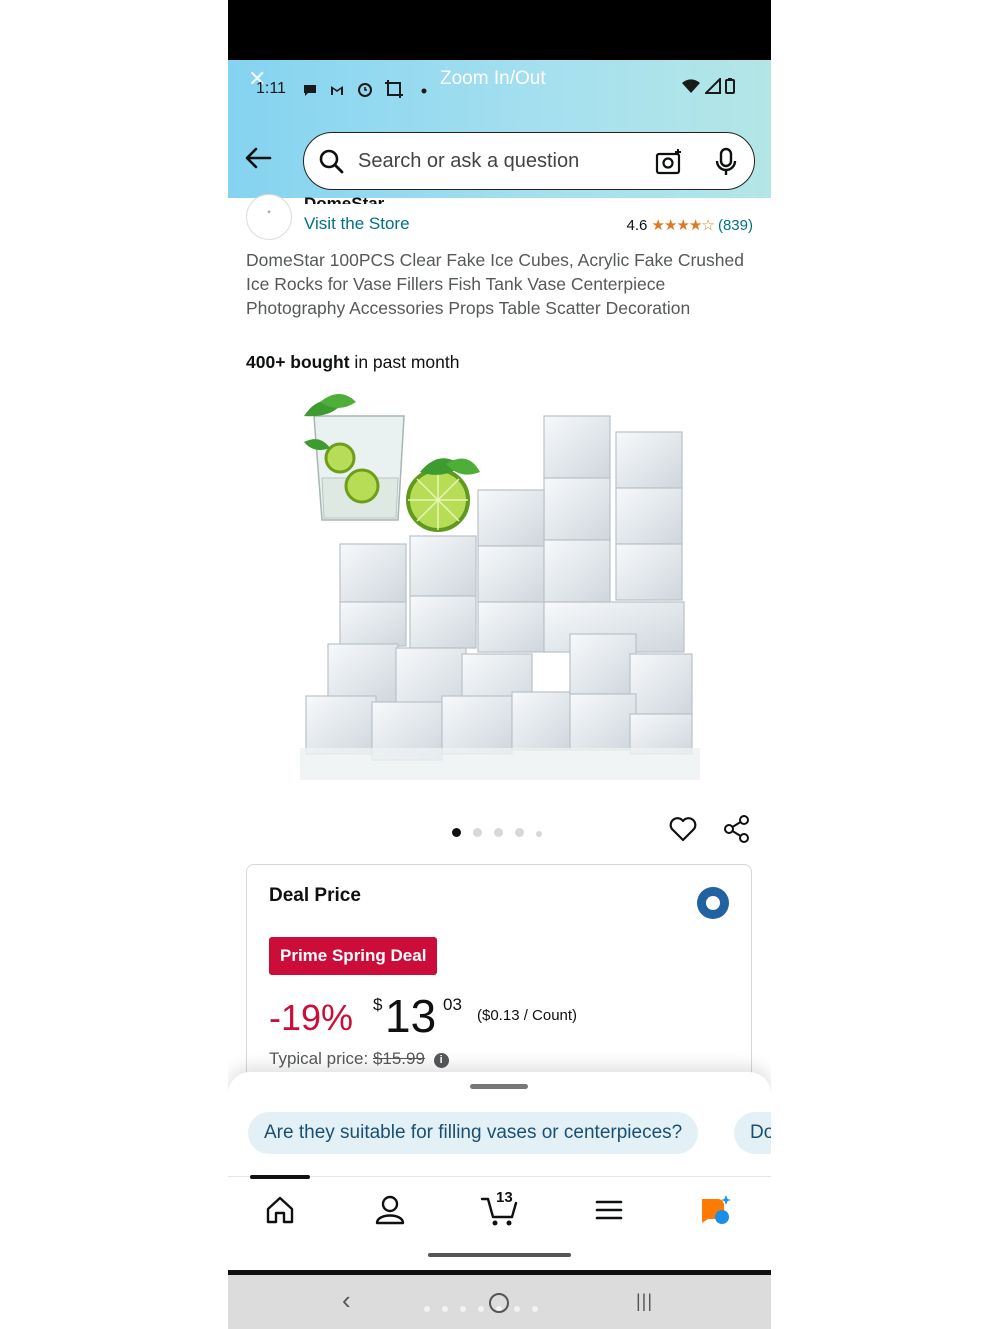 The image size is (1000, 1329). What do you see at coordinates (344, 199) in the screenshot?
I see `store-name: DomeStar` at bounding box center [344, 199].